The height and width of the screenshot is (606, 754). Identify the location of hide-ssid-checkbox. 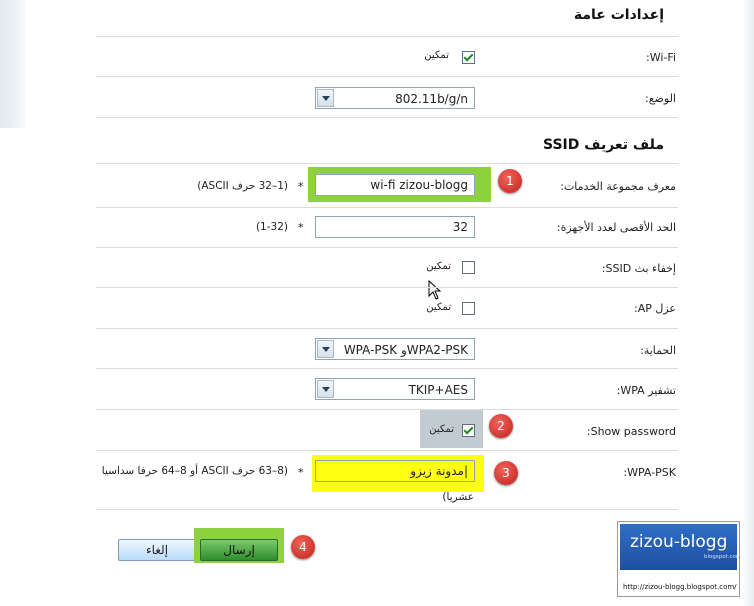
(468, 267).